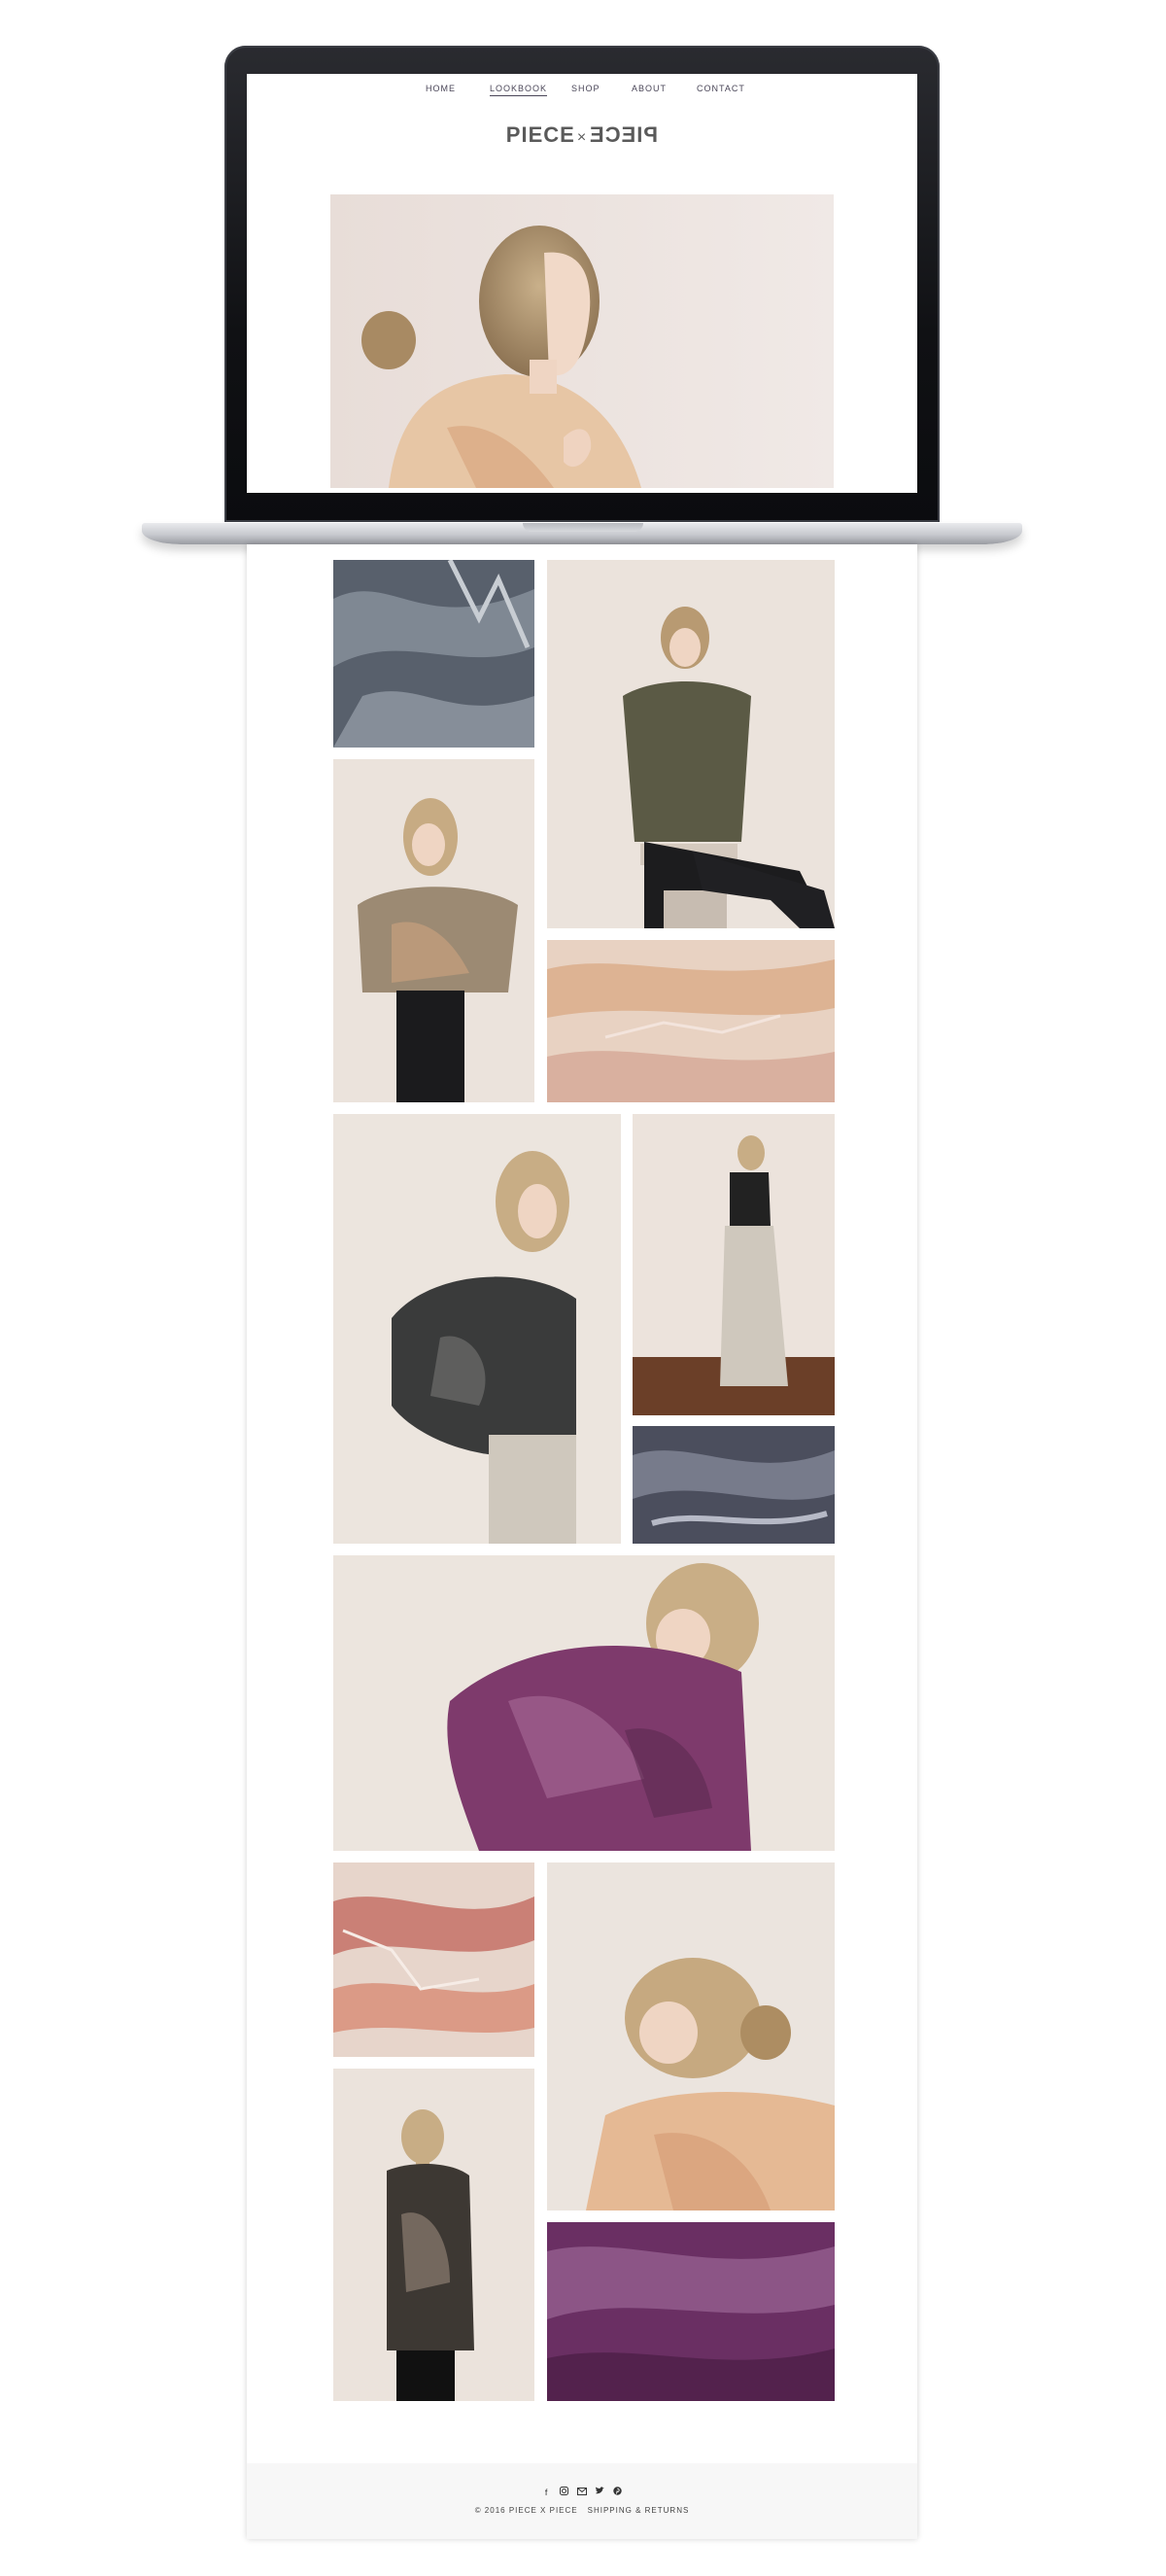 This screenshot has width=1166, height=2576. Describe the element at coordinates (433, 1959) in the screenshot. I see `fabric-swatch-coral-tie-dye` at that location.